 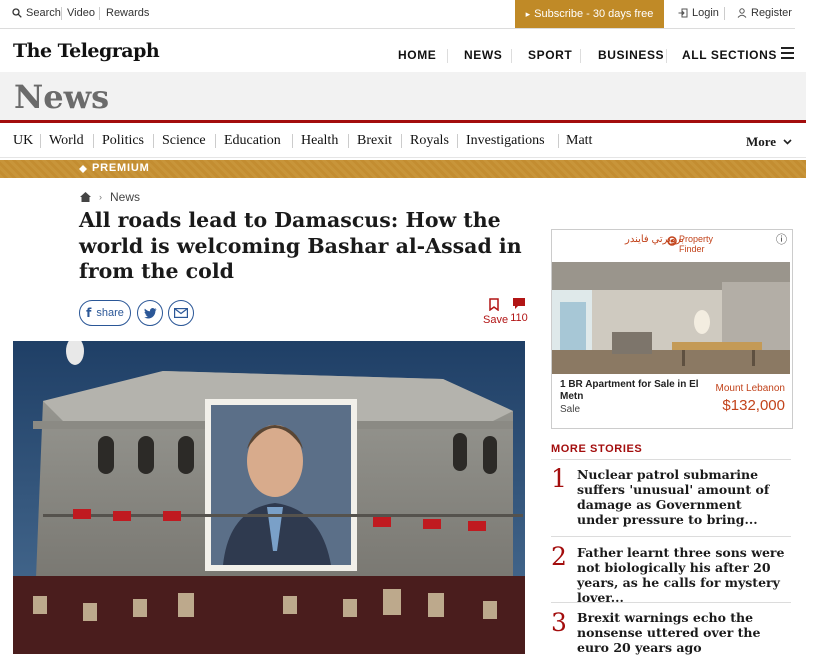 I want to click on breadcrumb-news: News, so click(x=125, y=197).